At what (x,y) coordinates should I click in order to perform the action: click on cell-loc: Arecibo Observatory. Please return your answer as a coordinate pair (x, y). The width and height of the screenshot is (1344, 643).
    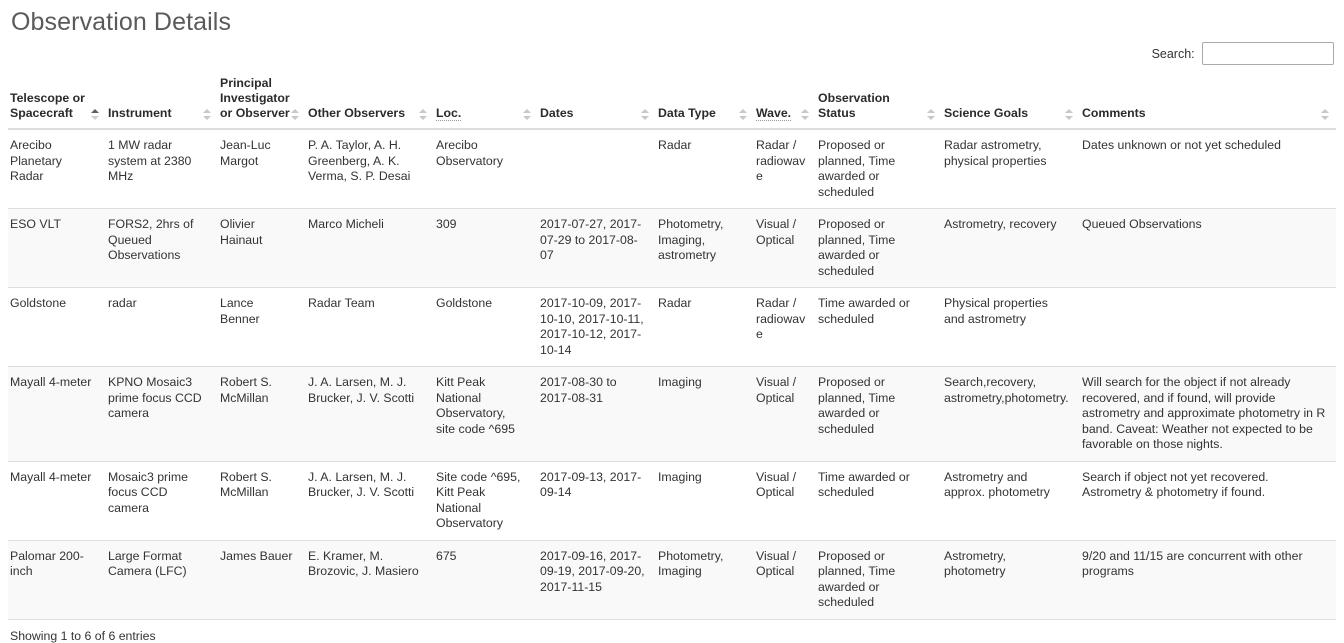
    Looking at the image, I should click on (486, 169).